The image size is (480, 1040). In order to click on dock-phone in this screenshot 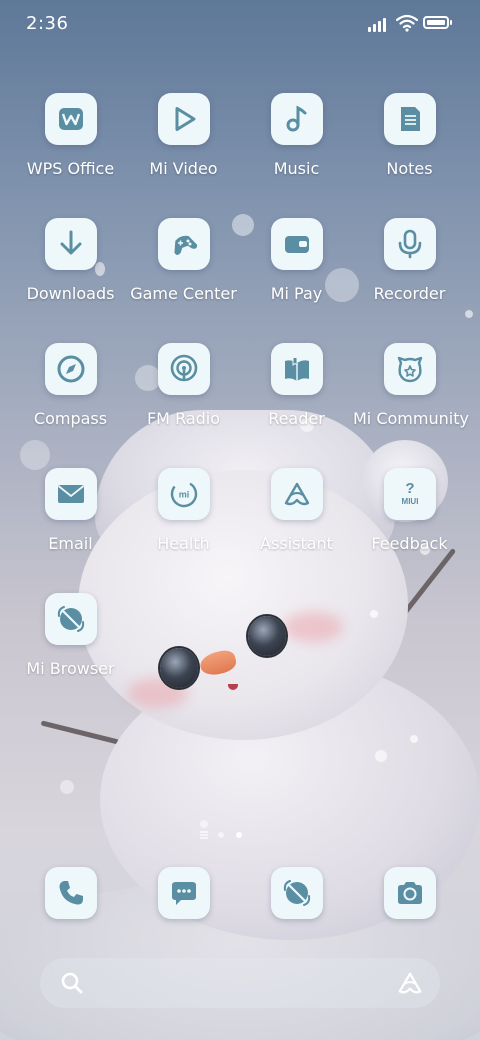, I will do `click(70, 893)`.